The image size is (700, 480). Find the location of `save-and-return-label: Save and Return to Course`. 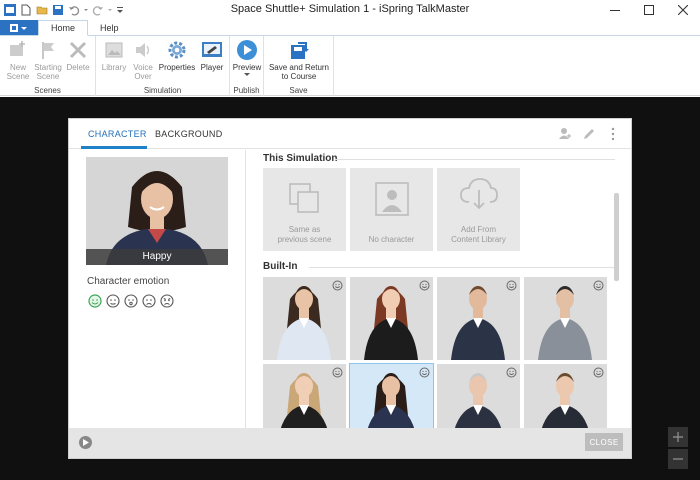

save-and-return-label: Save and Return to Course is located at coordinates (299, 72).